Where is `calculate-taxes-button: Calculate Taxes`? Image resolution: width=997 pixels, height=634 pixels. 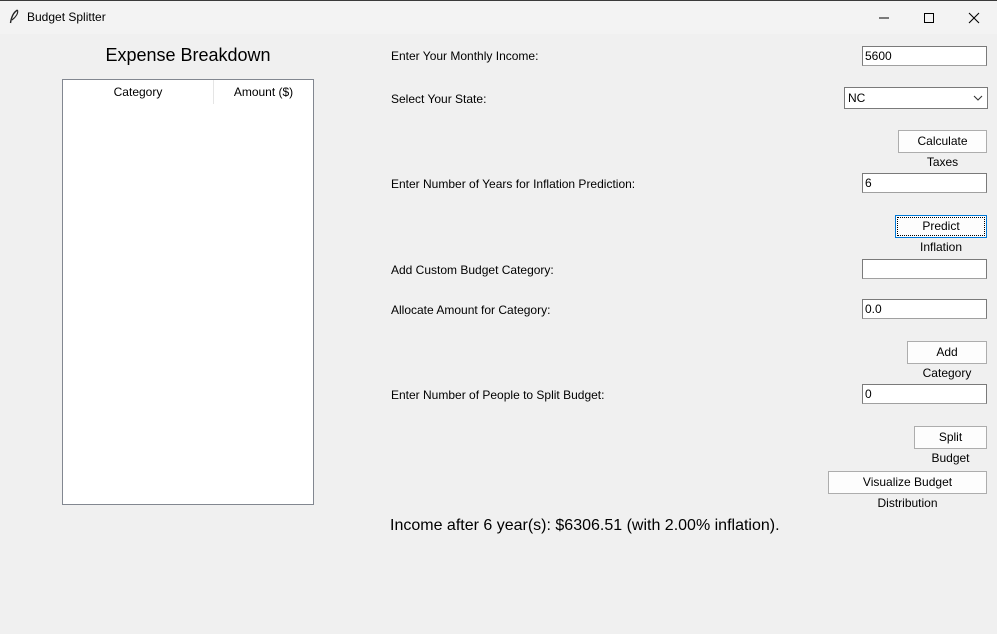
calculate-taxes-button: Calculate Taxes is located at coordinates (942, 149).